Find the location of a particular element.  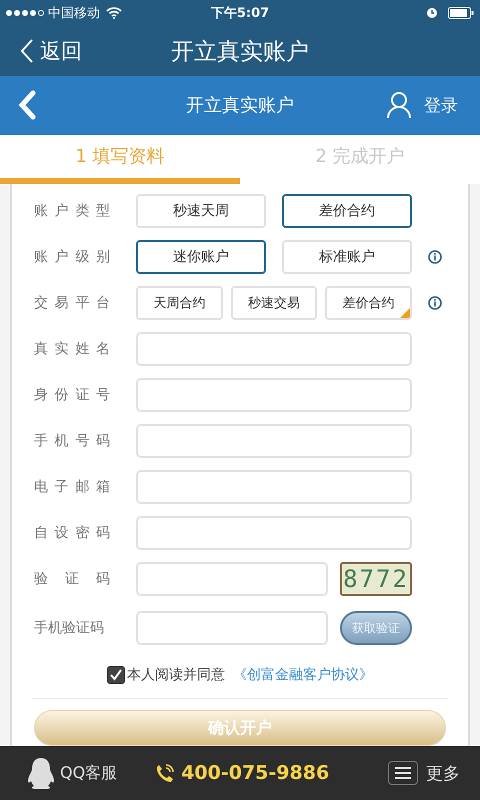

more-link: 更多 is located at coordinates (443, 773).